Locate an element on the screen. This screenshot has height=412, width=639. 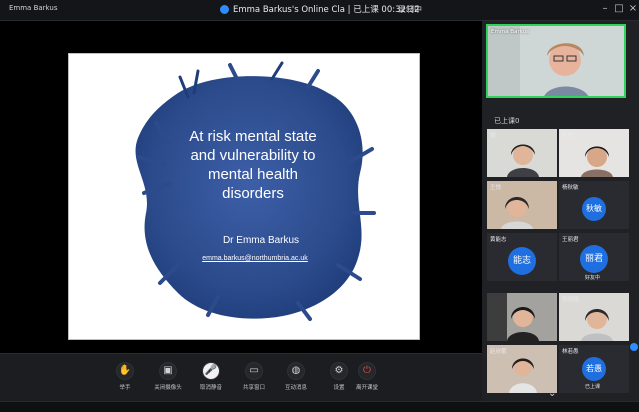
participant-tile: 黄能志 能志 is located at coordinates (522, 257).